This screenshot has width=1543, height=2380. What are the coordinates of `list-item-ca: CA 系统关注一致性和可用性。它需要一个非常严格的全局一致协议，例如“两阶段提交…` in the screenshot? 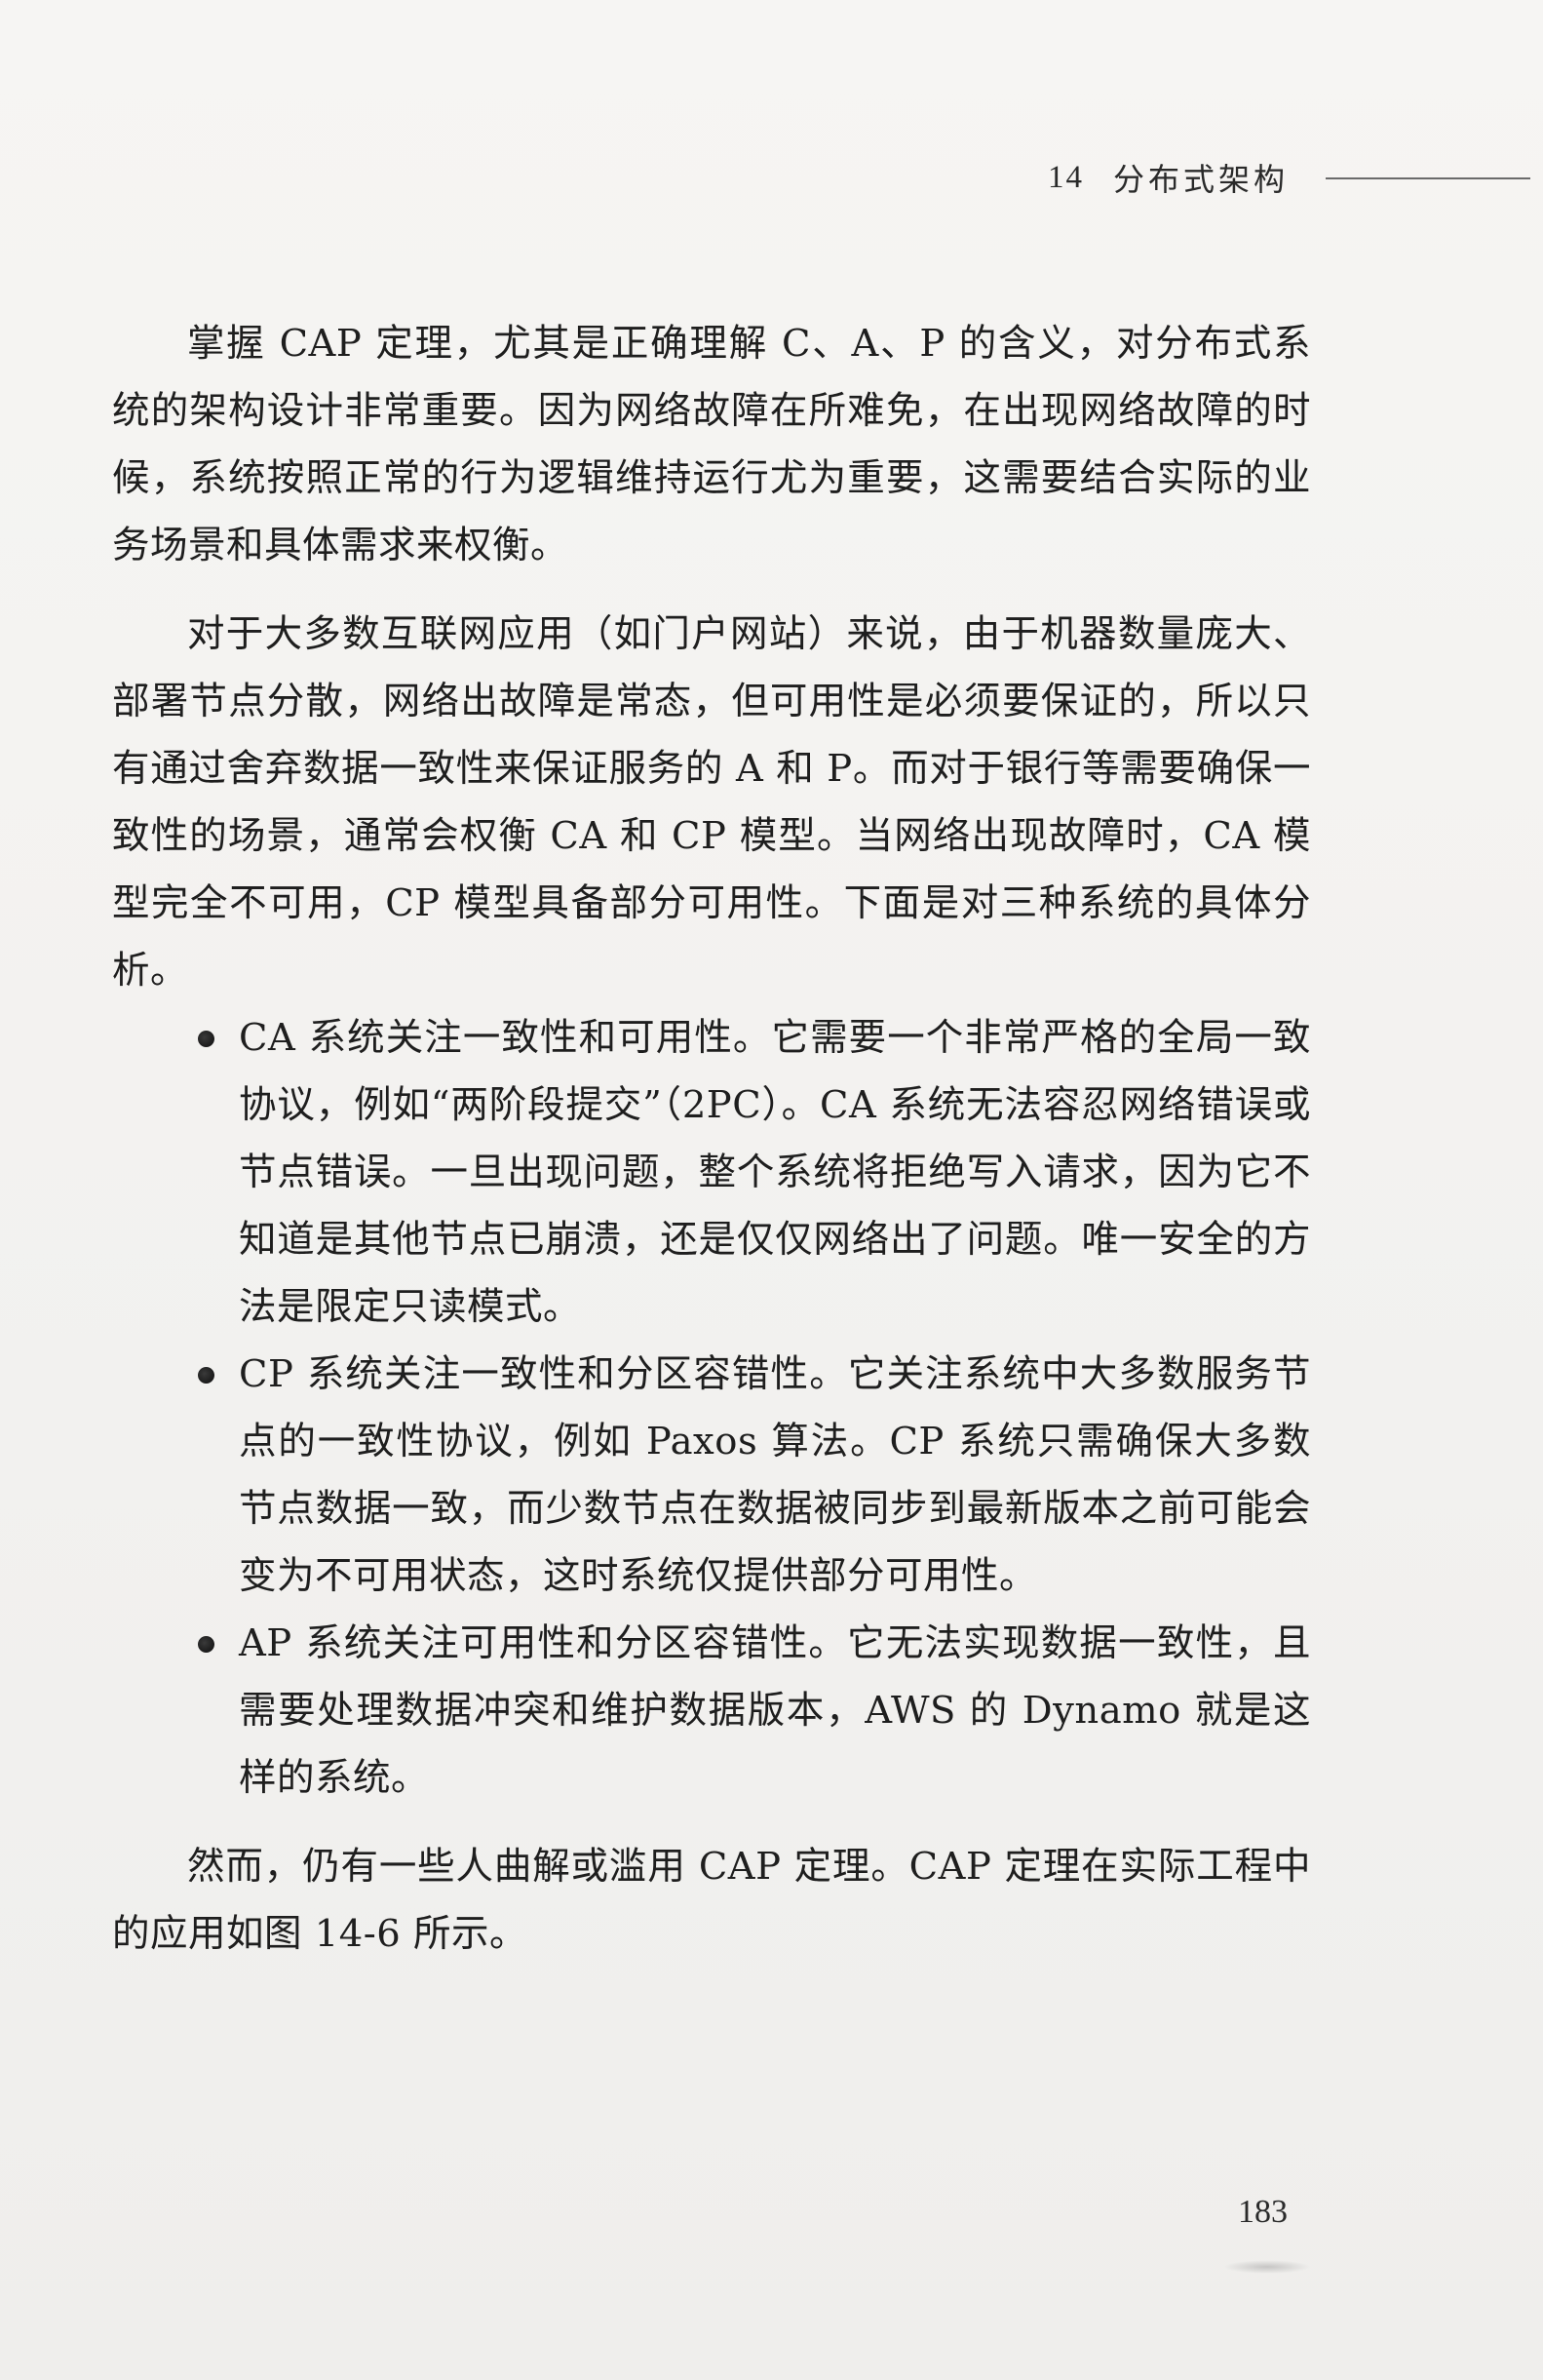 It's located at (712, 1172).